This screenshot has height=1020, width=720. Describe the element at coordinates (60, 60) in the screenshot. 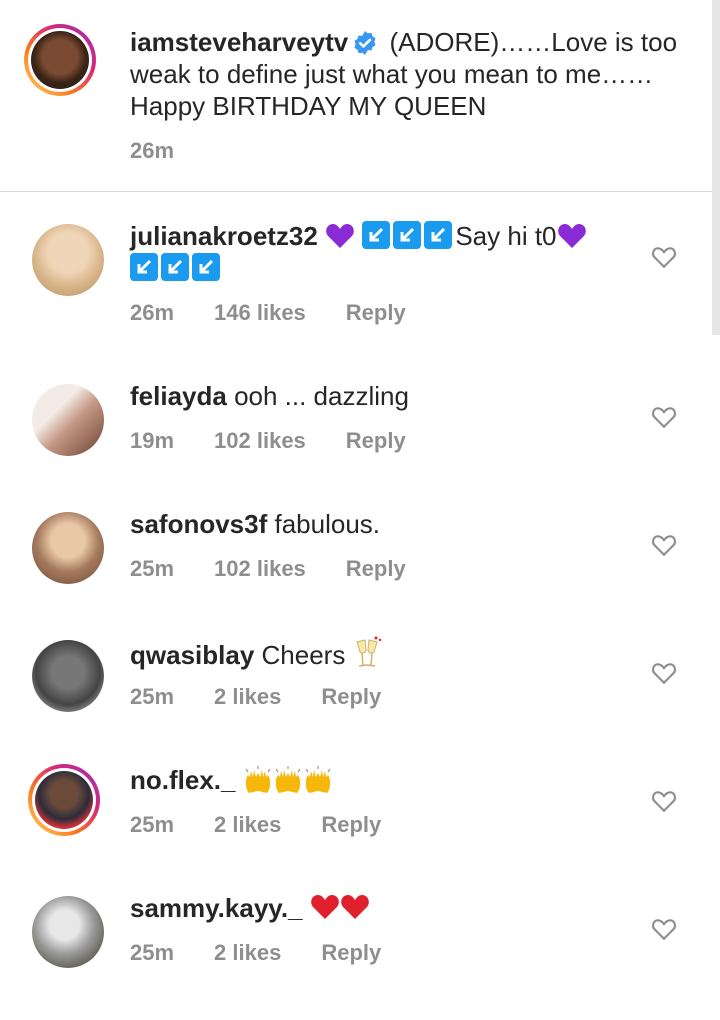

I see `caption-avatar` at that location.